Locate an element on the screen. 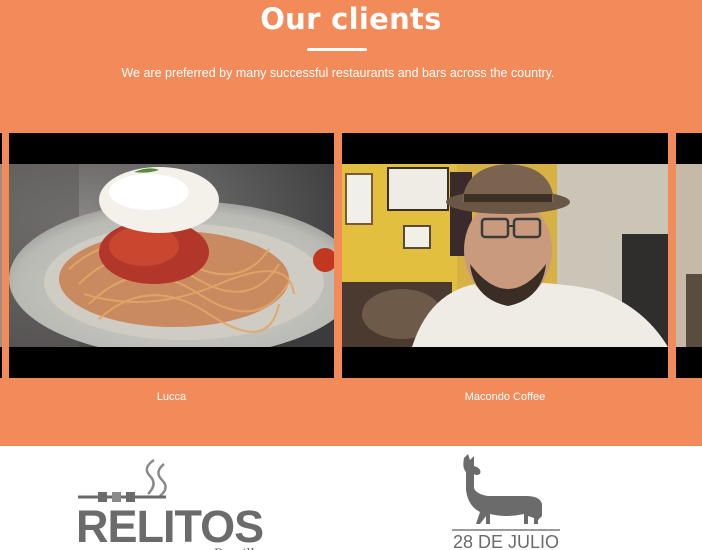 The width and height of the screenshot is (702, 550). 28-de-julio-logo: 28 DE JULIO is located at coordinates (506, 502).